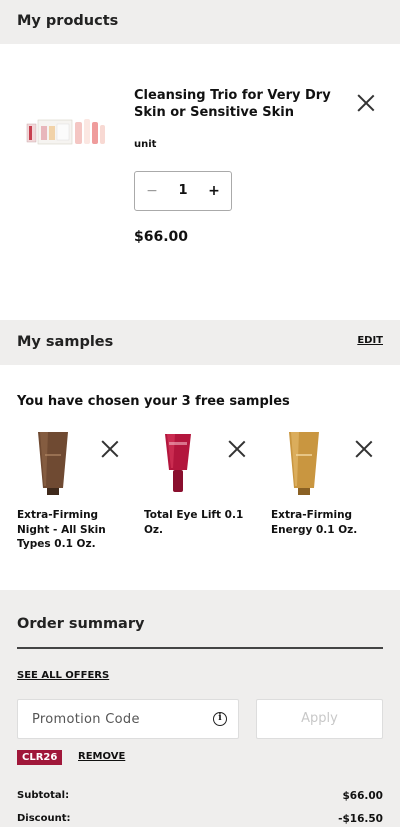 The height and width of the screenshot is (827, 400). What do you see at coordinates (65, 342) in the screenshot?
I see `samples-title: My samples` at bounding box center [65, 342].